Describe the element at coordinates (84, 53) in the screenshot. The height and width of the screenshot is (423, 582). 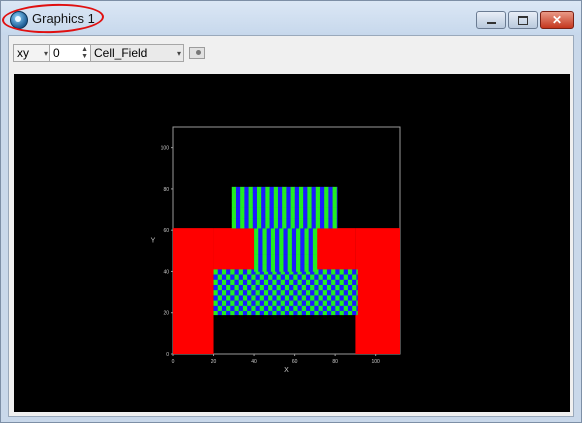
I see `spin-arrows-icon: ▲ ▼` at that location.